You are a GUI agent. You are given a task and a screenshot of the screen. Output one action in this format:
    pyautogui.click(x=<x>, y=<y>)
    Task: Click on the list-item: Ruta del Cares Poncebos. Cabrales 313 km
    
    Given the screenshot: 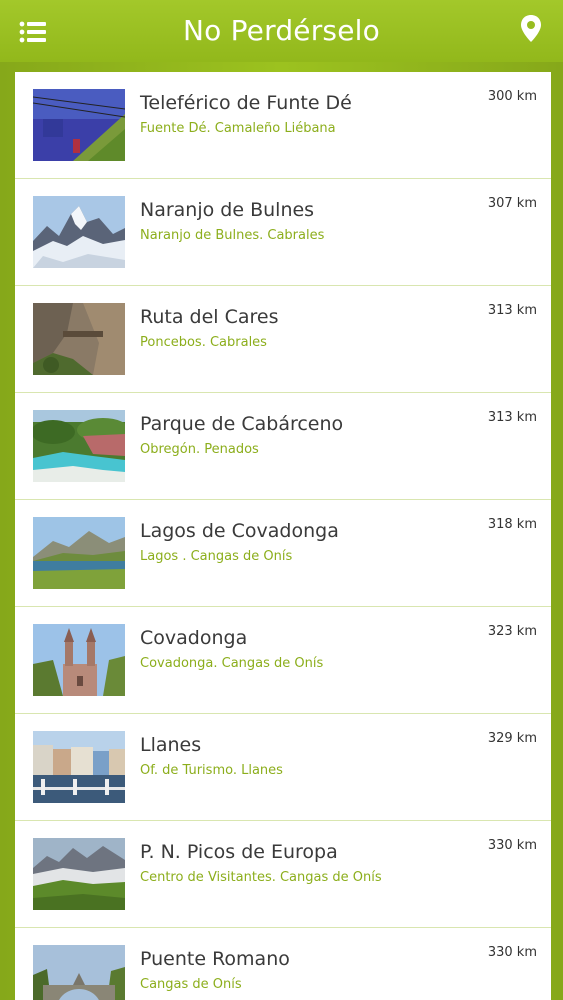 What is the action you would take?
    pyautogui.click(x=283, y=339)
    